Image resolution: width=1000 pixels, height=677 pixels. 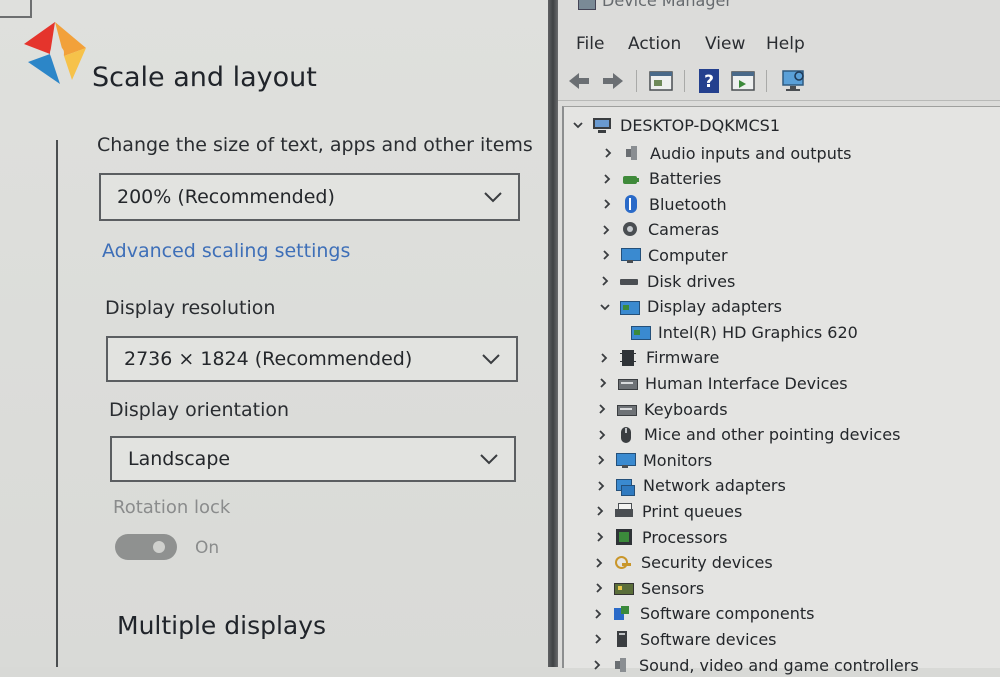 What do you see at coordinates (688, 204) in the screenshot?
I see `tree-node-label: Bluetooth` at bounding box center [688, 204].